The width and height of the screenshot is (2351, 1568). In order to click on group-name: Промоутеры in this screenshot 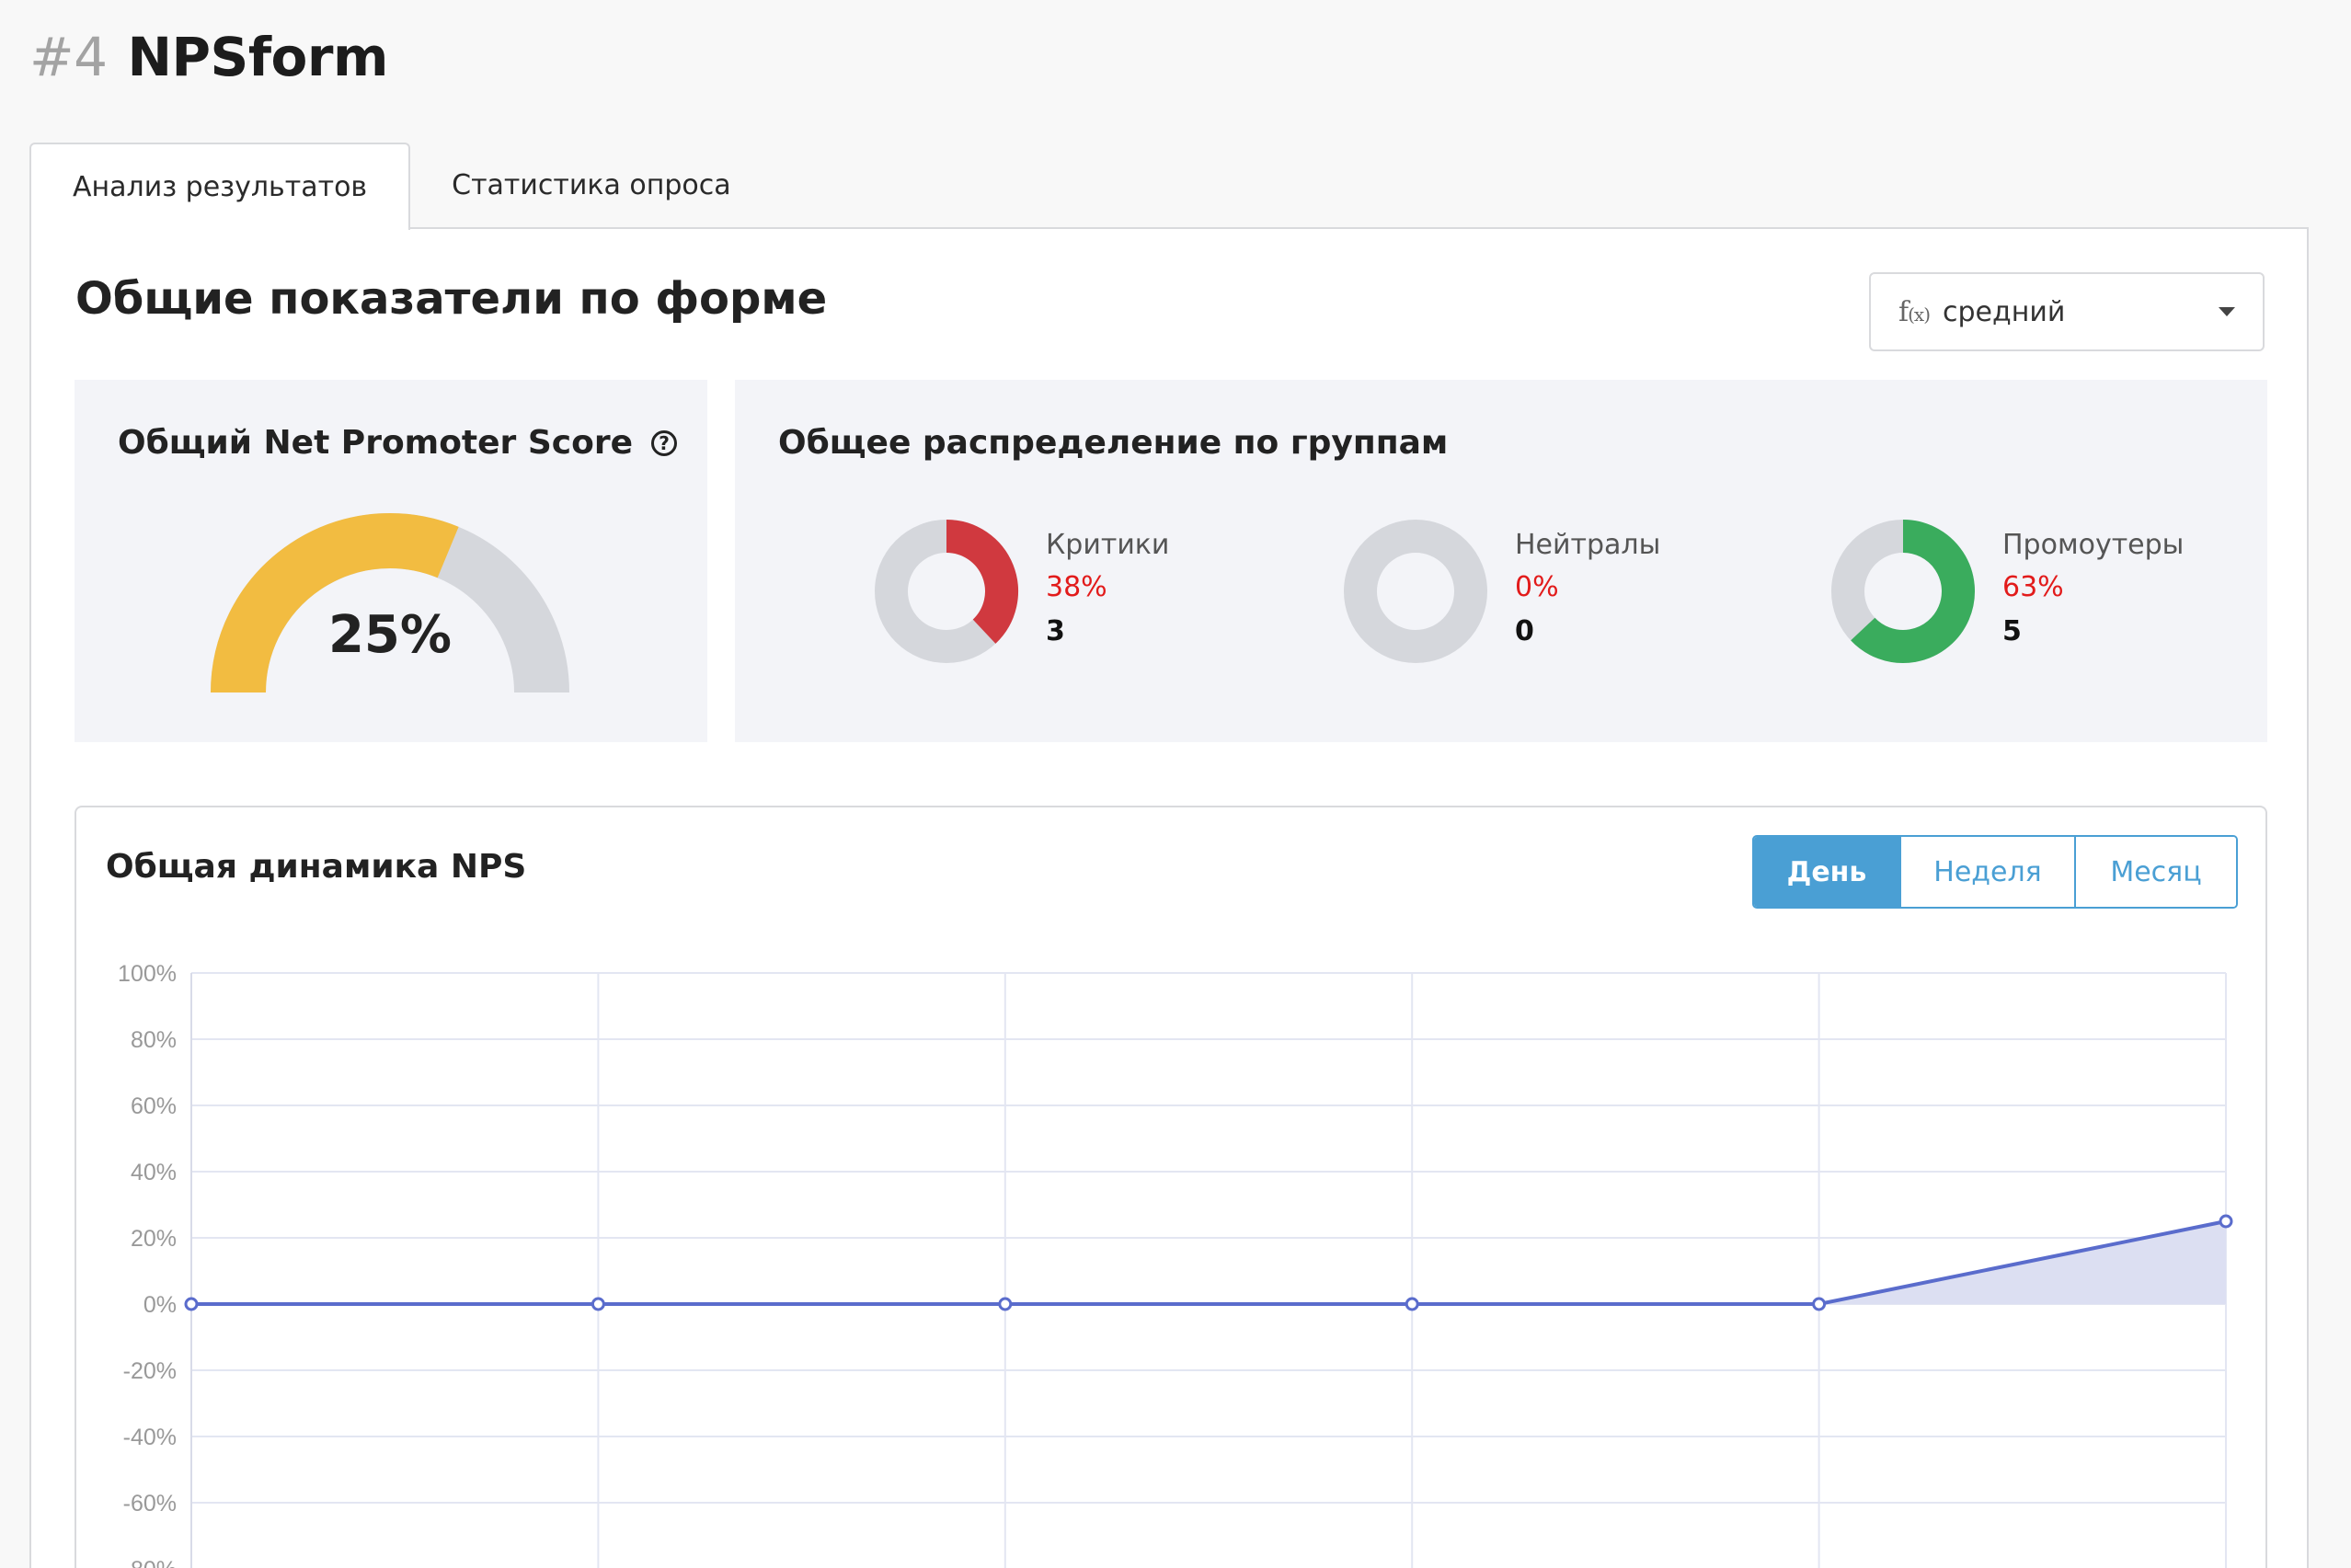, I will do `click(2093, 545)`.